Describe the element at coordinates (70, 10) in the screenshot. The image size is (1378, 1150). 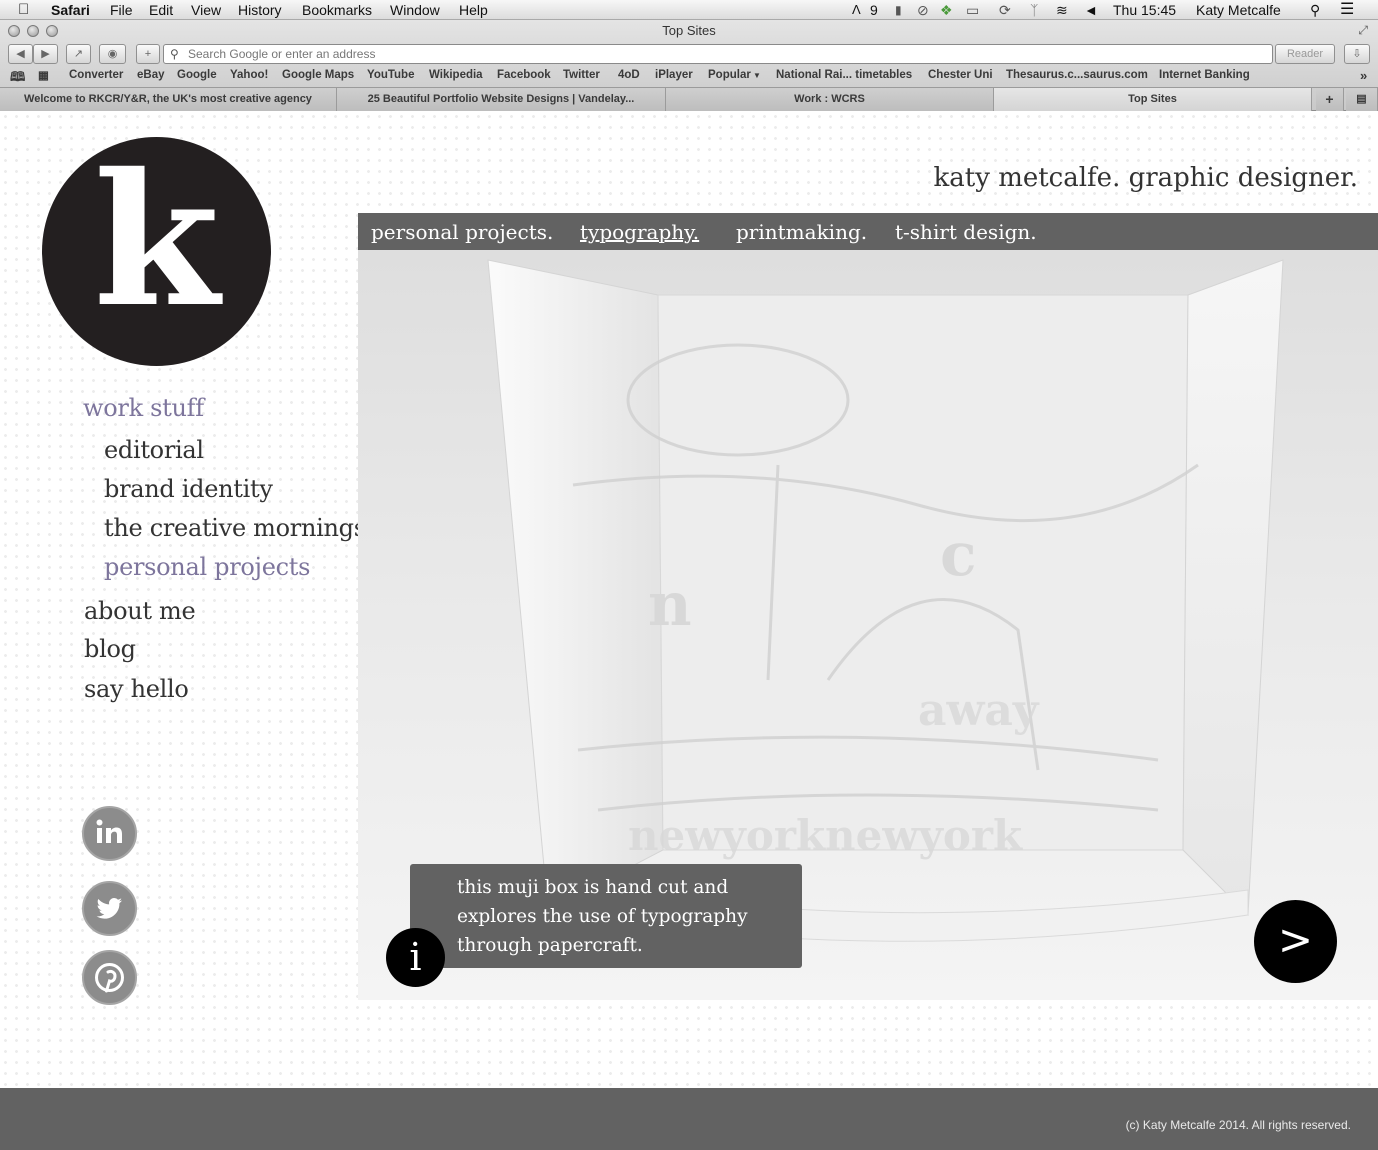
I see `app-menu: Safari` at that location.